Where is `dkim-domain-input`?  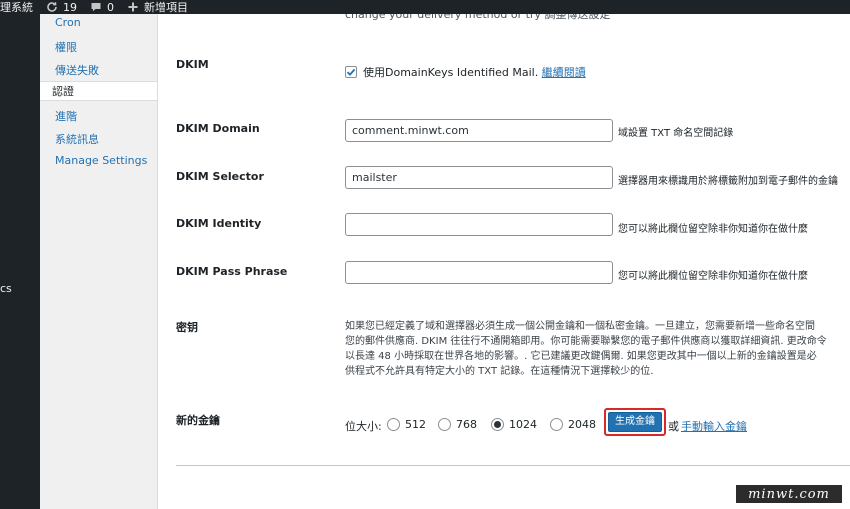
dkim-domain-input is located at coordinates (479, 130).